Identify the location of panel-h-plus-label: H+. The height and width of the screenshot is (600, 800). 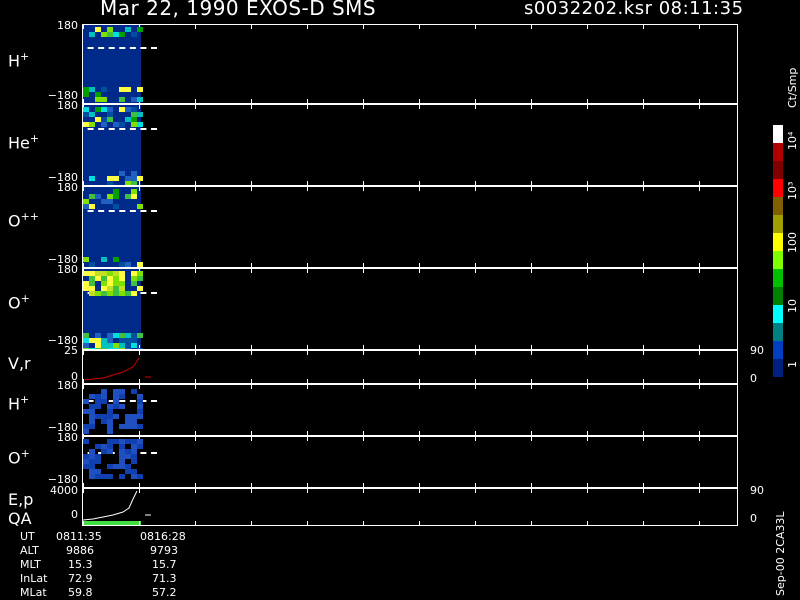
(19, 60).